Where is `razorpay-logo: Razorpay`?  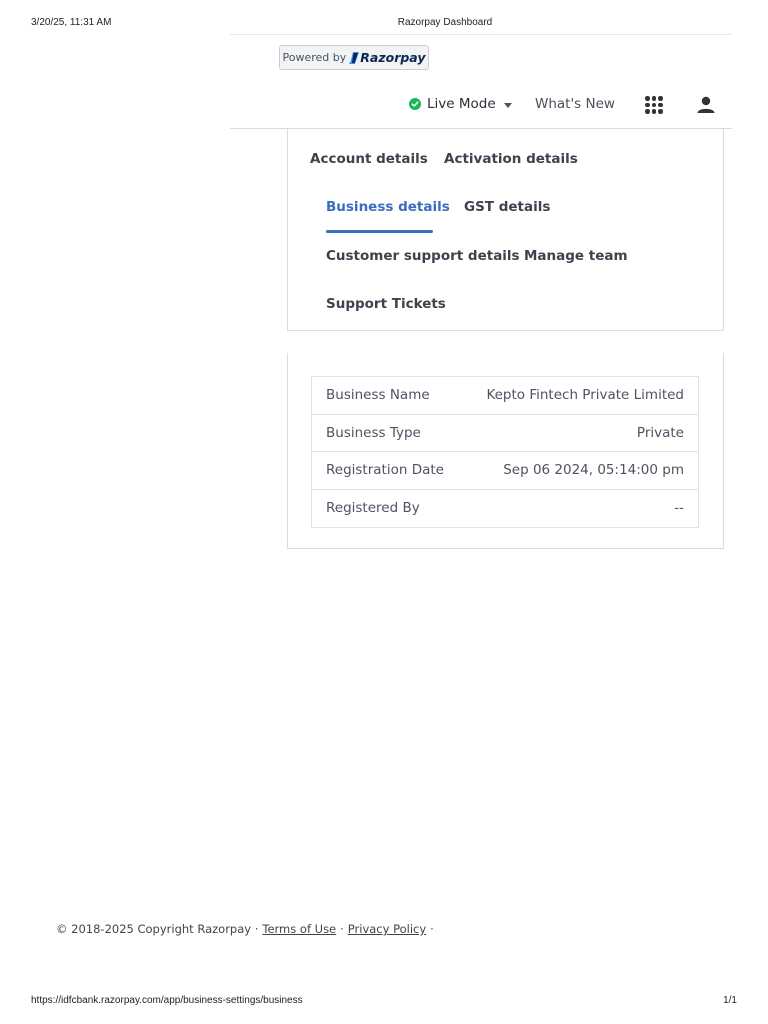
razorpay-logo: Razorpay is located at coordinates (387, 57).